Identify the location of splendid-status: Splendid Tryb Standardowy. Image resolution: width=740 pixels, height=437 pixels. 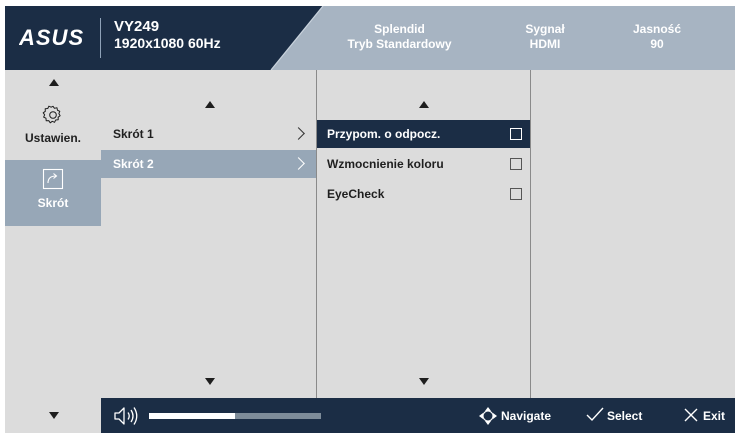
(399, 37).